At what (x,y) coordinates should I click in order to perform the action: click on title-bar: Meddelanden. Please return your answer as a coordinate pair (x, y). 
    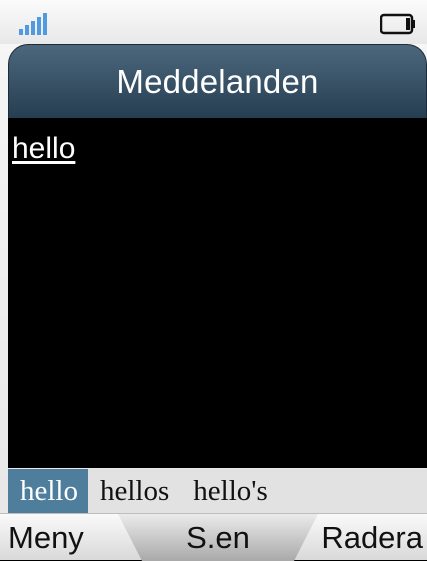
    Looking at the image, I should click on (217, 81).